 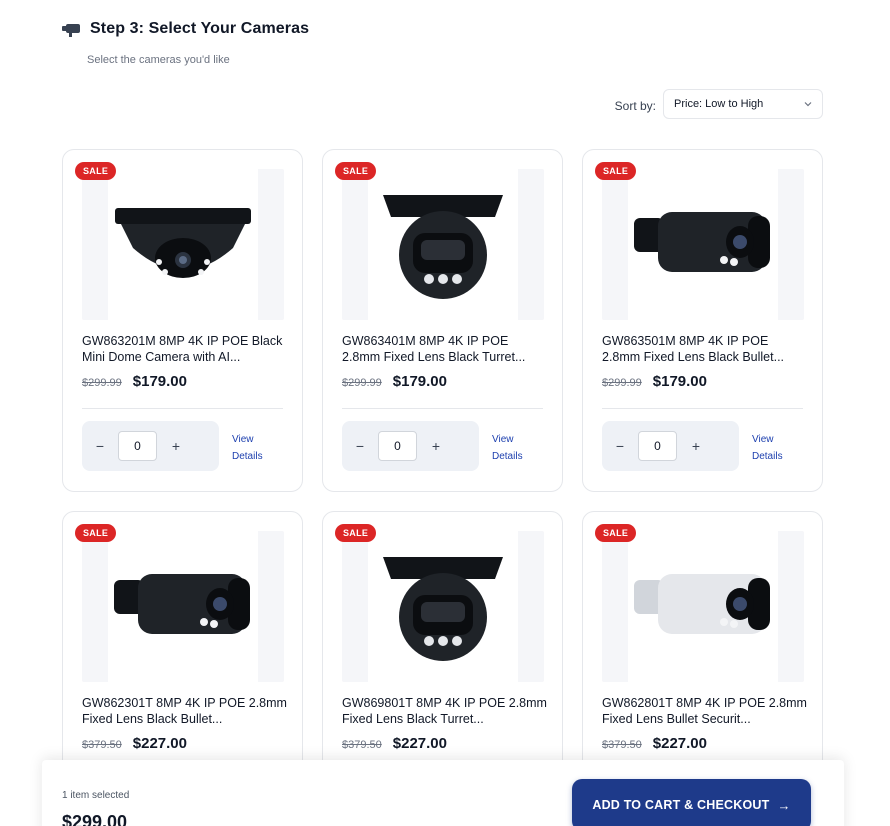 What do you see at coordinates (71, 30) in the screenshot?
I see `camera-icon` at bounding box center [71, 30].